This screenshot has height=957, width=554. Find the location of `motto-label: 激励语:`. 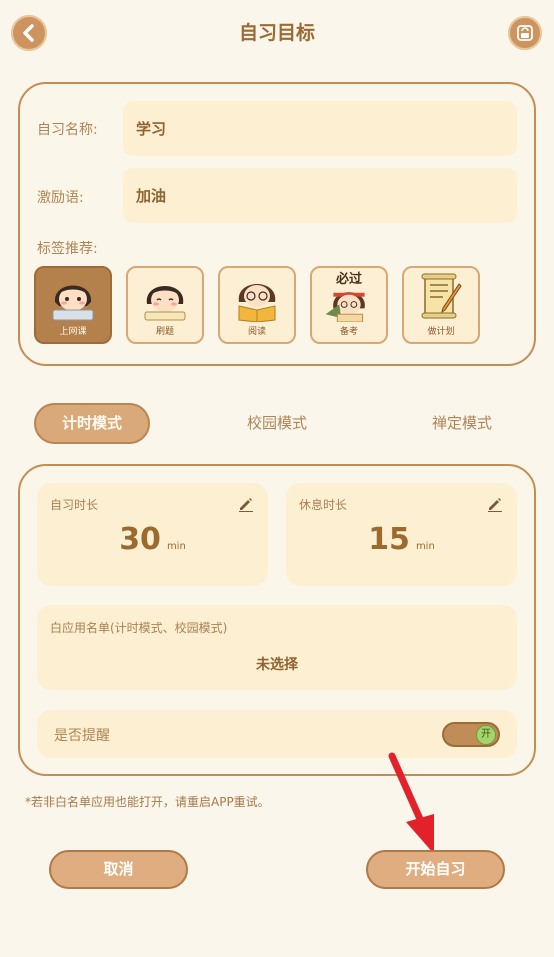

motto-label: 激励语: is located at coordinates (60, 198).